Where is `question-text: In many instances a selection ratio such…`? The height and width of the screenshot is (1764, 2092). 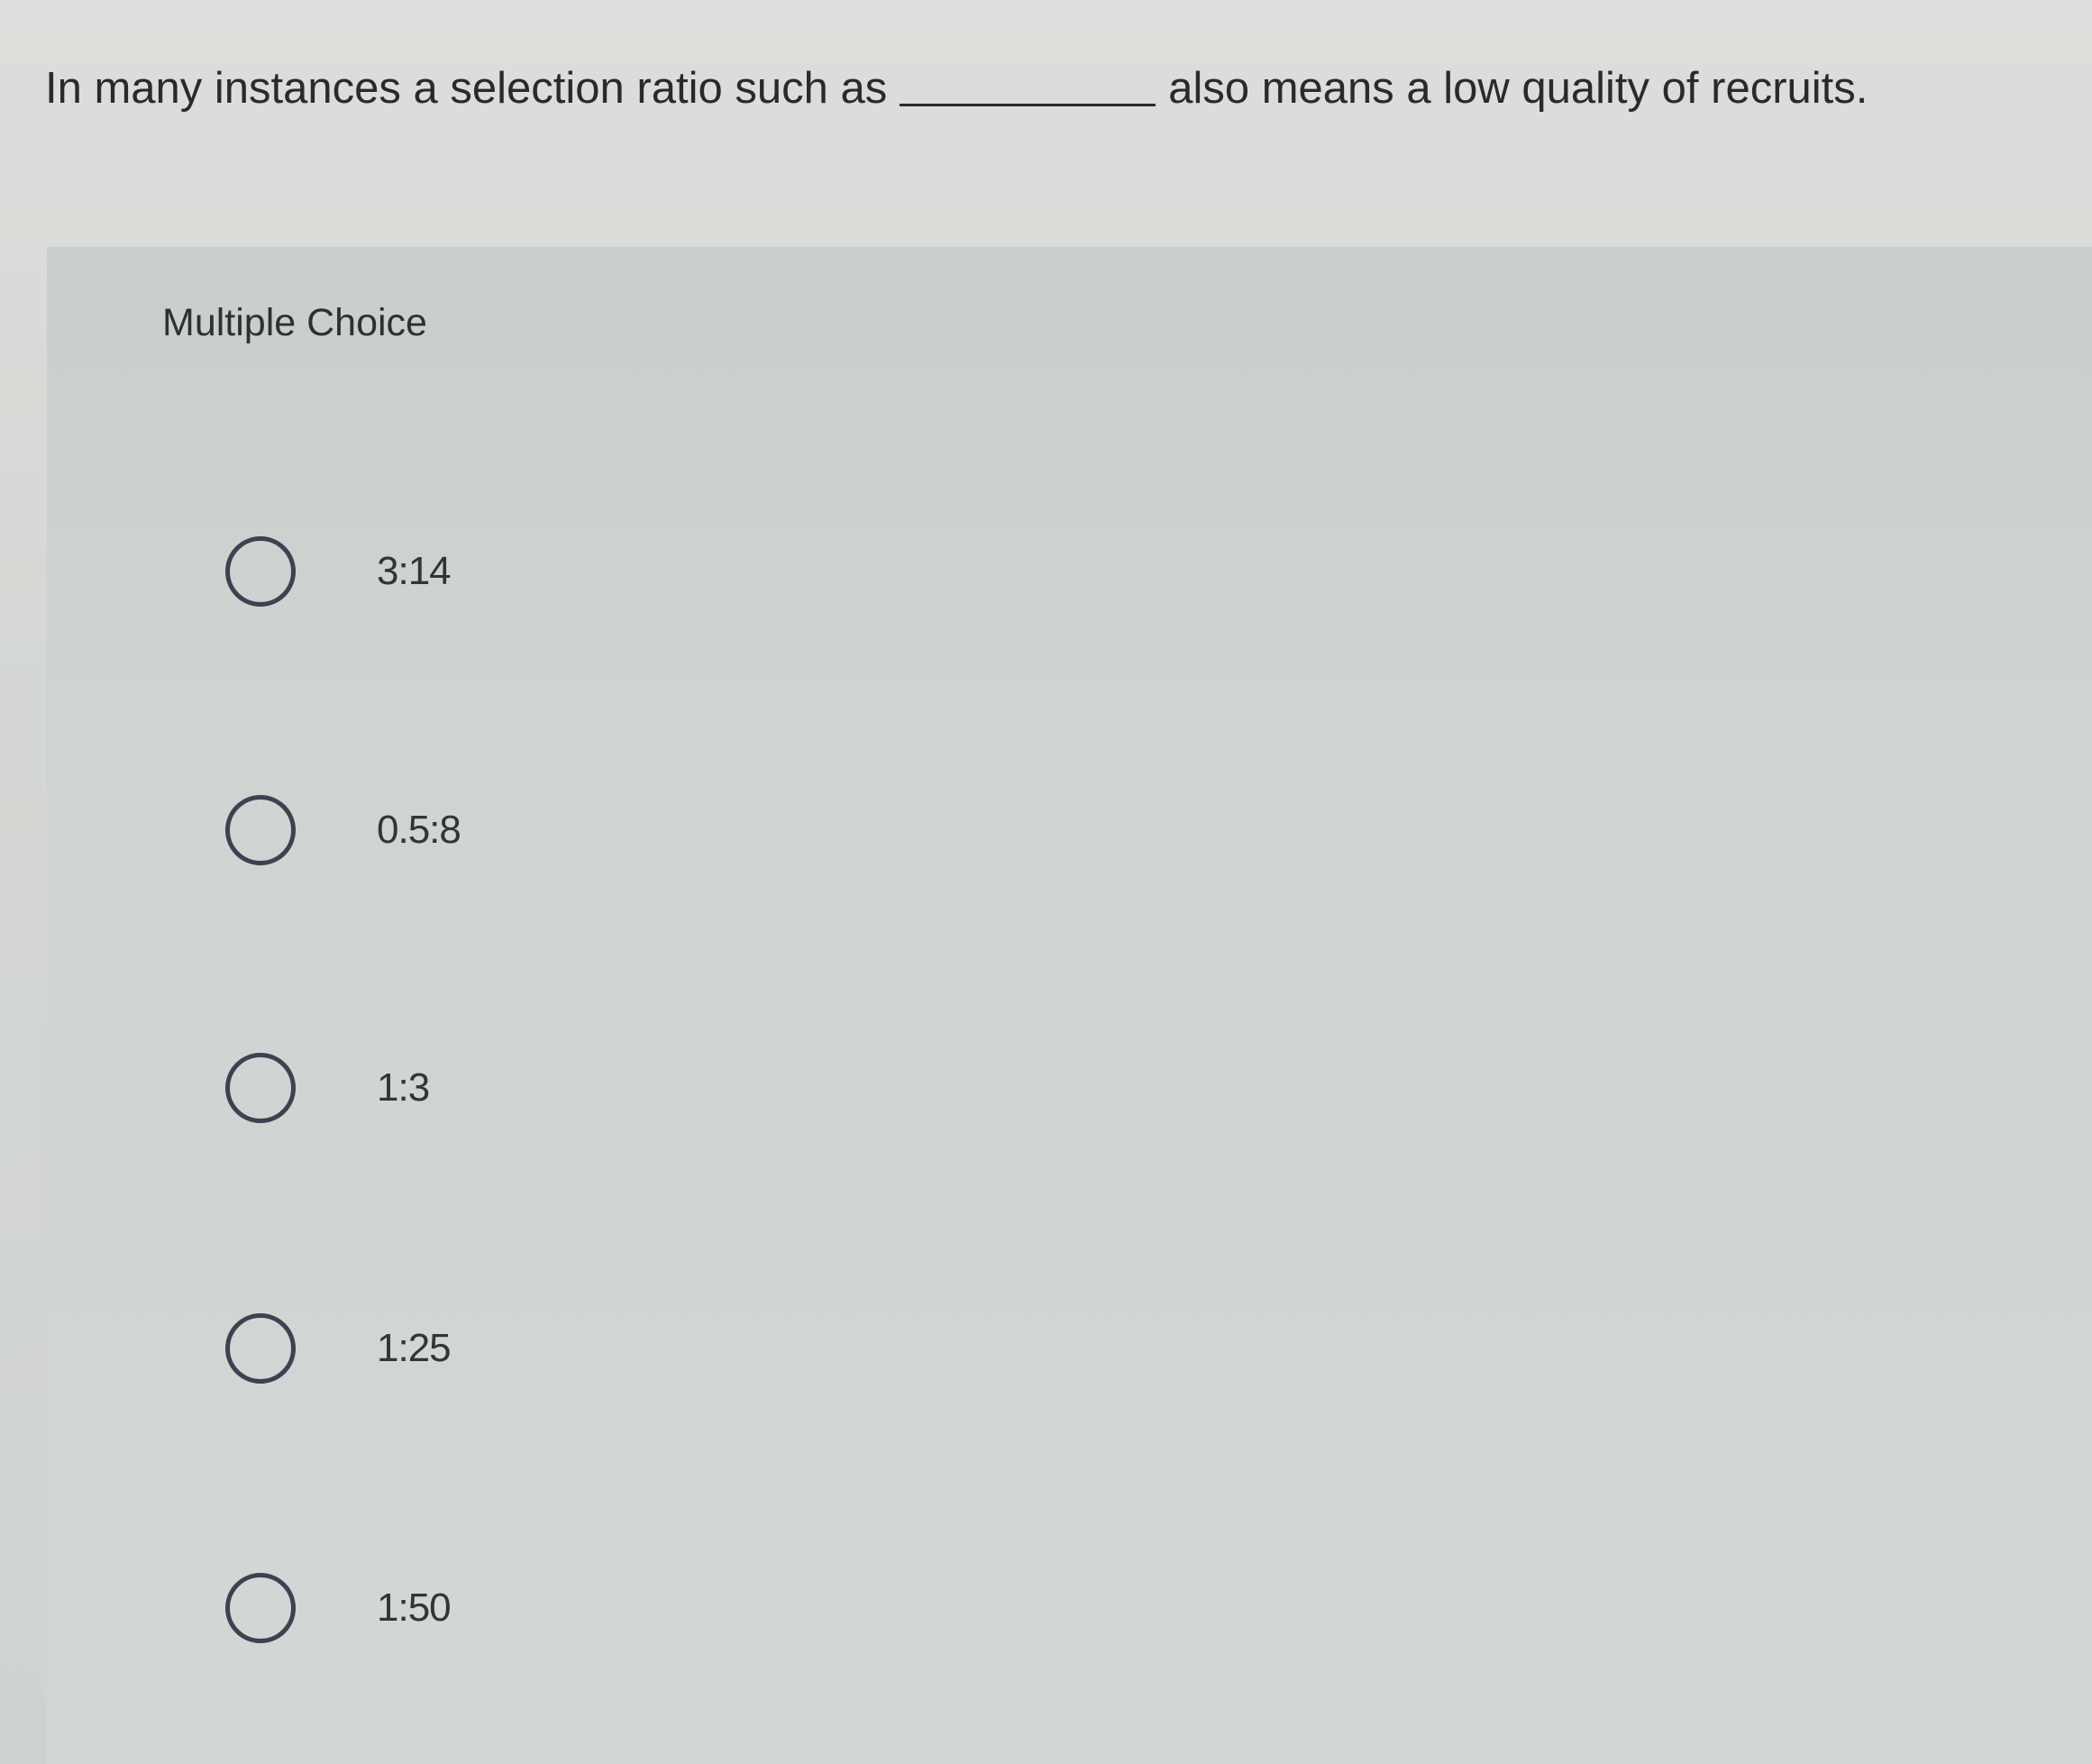 question-text: In many instances a selection ratio such… is located at coordinates (1059, 85).